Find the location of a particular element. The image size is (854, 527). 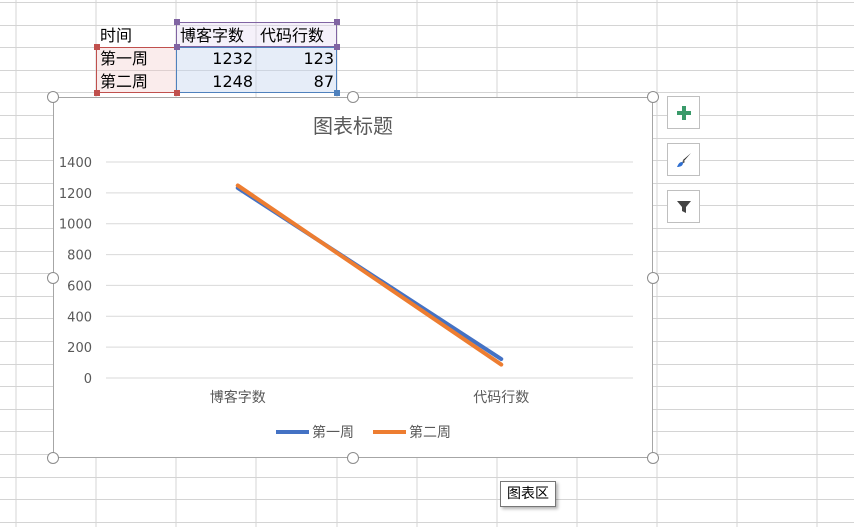

resize-handle-bottom-left is located at coordinates (53, 458).